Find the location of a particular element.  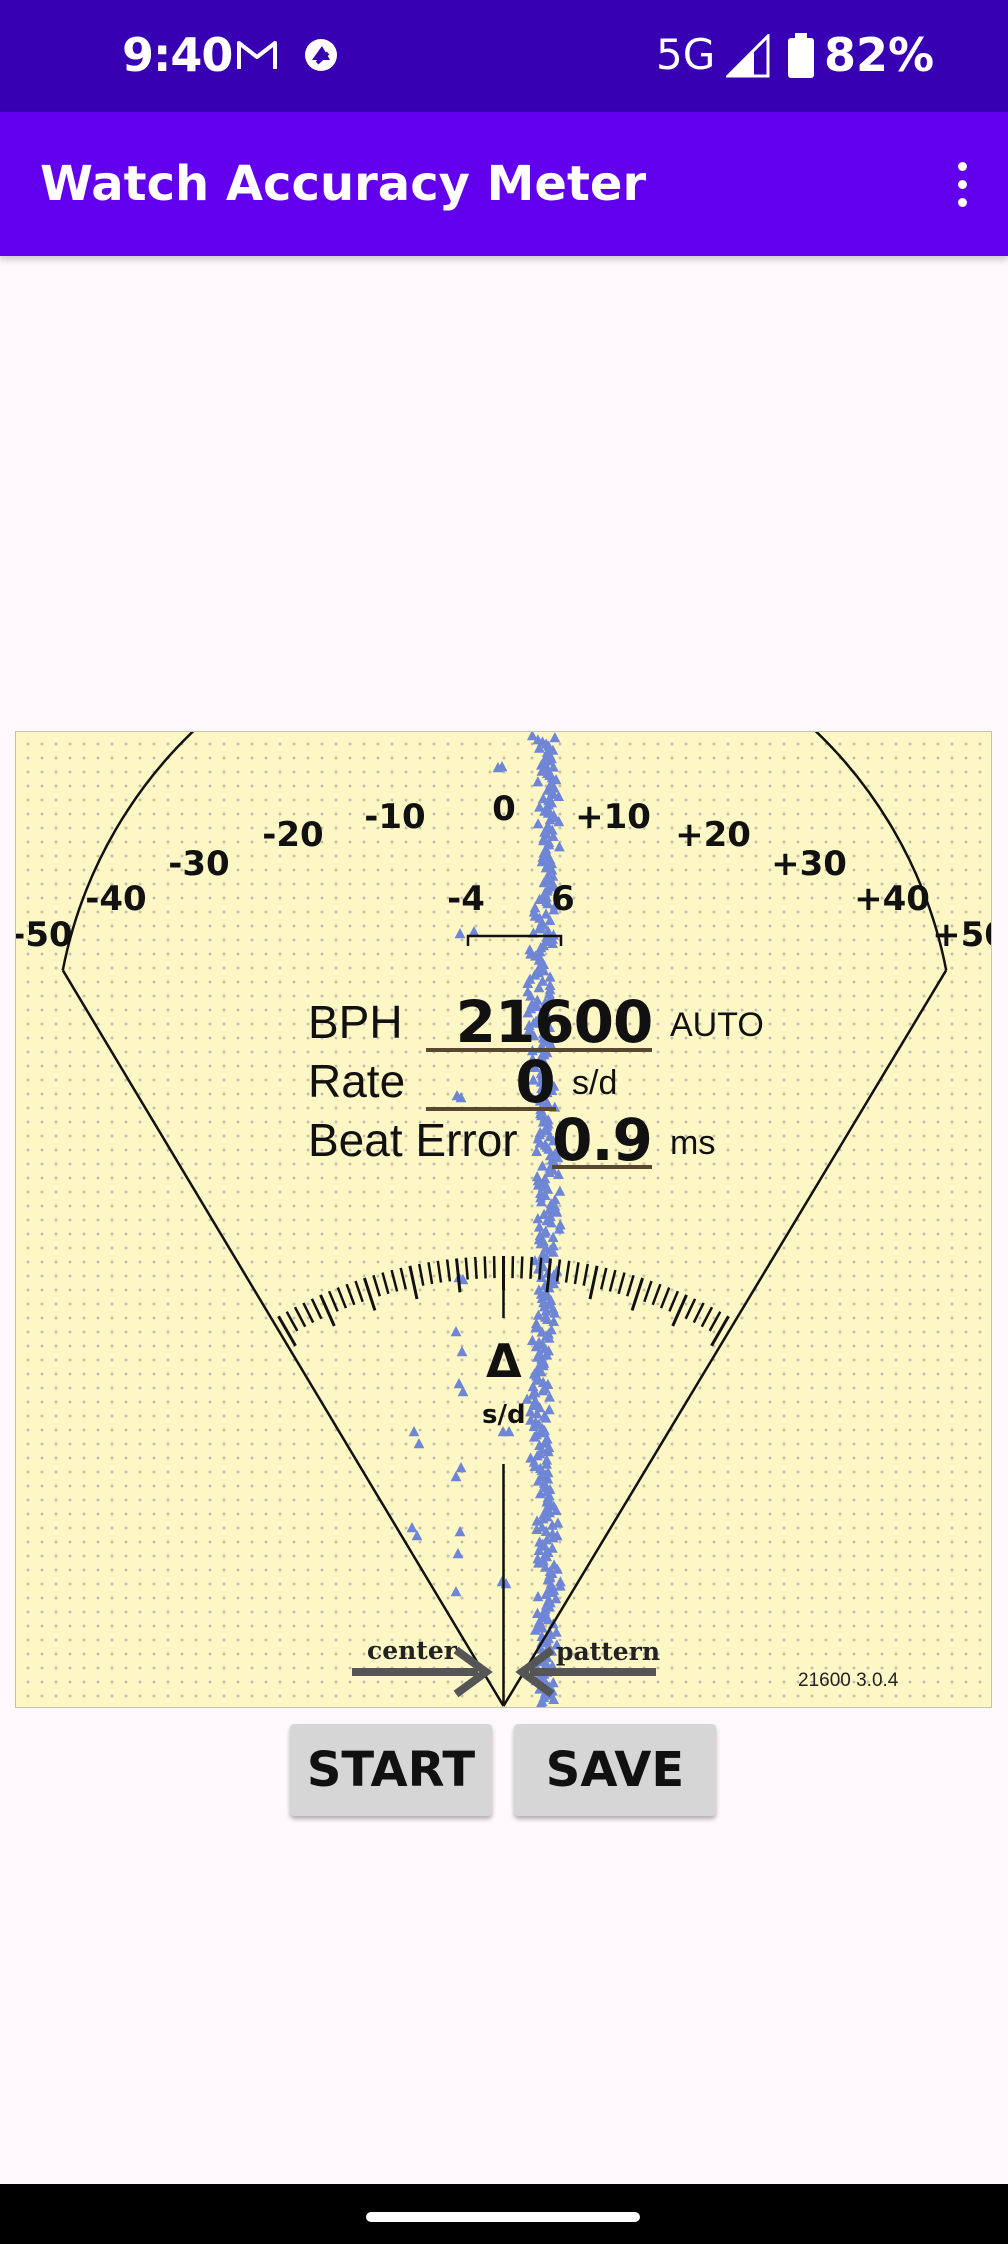

scale-label: +40 is located at coordinates (892, 899).